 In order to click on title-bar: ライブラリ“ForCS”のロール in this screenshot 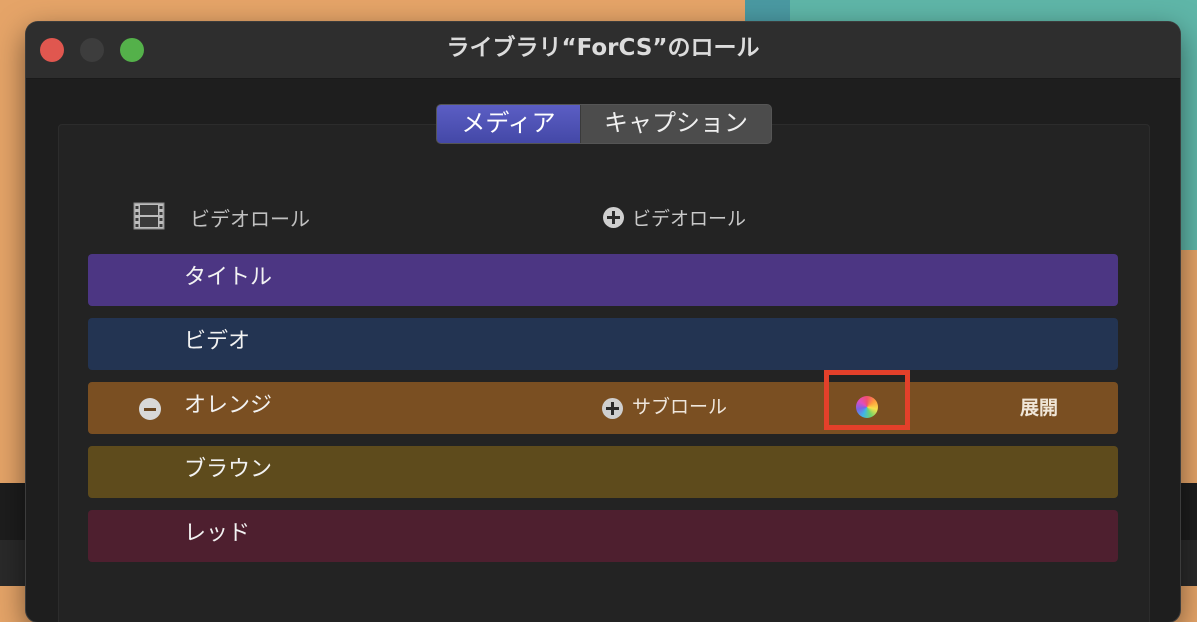, I will do `click(603, 50)`.